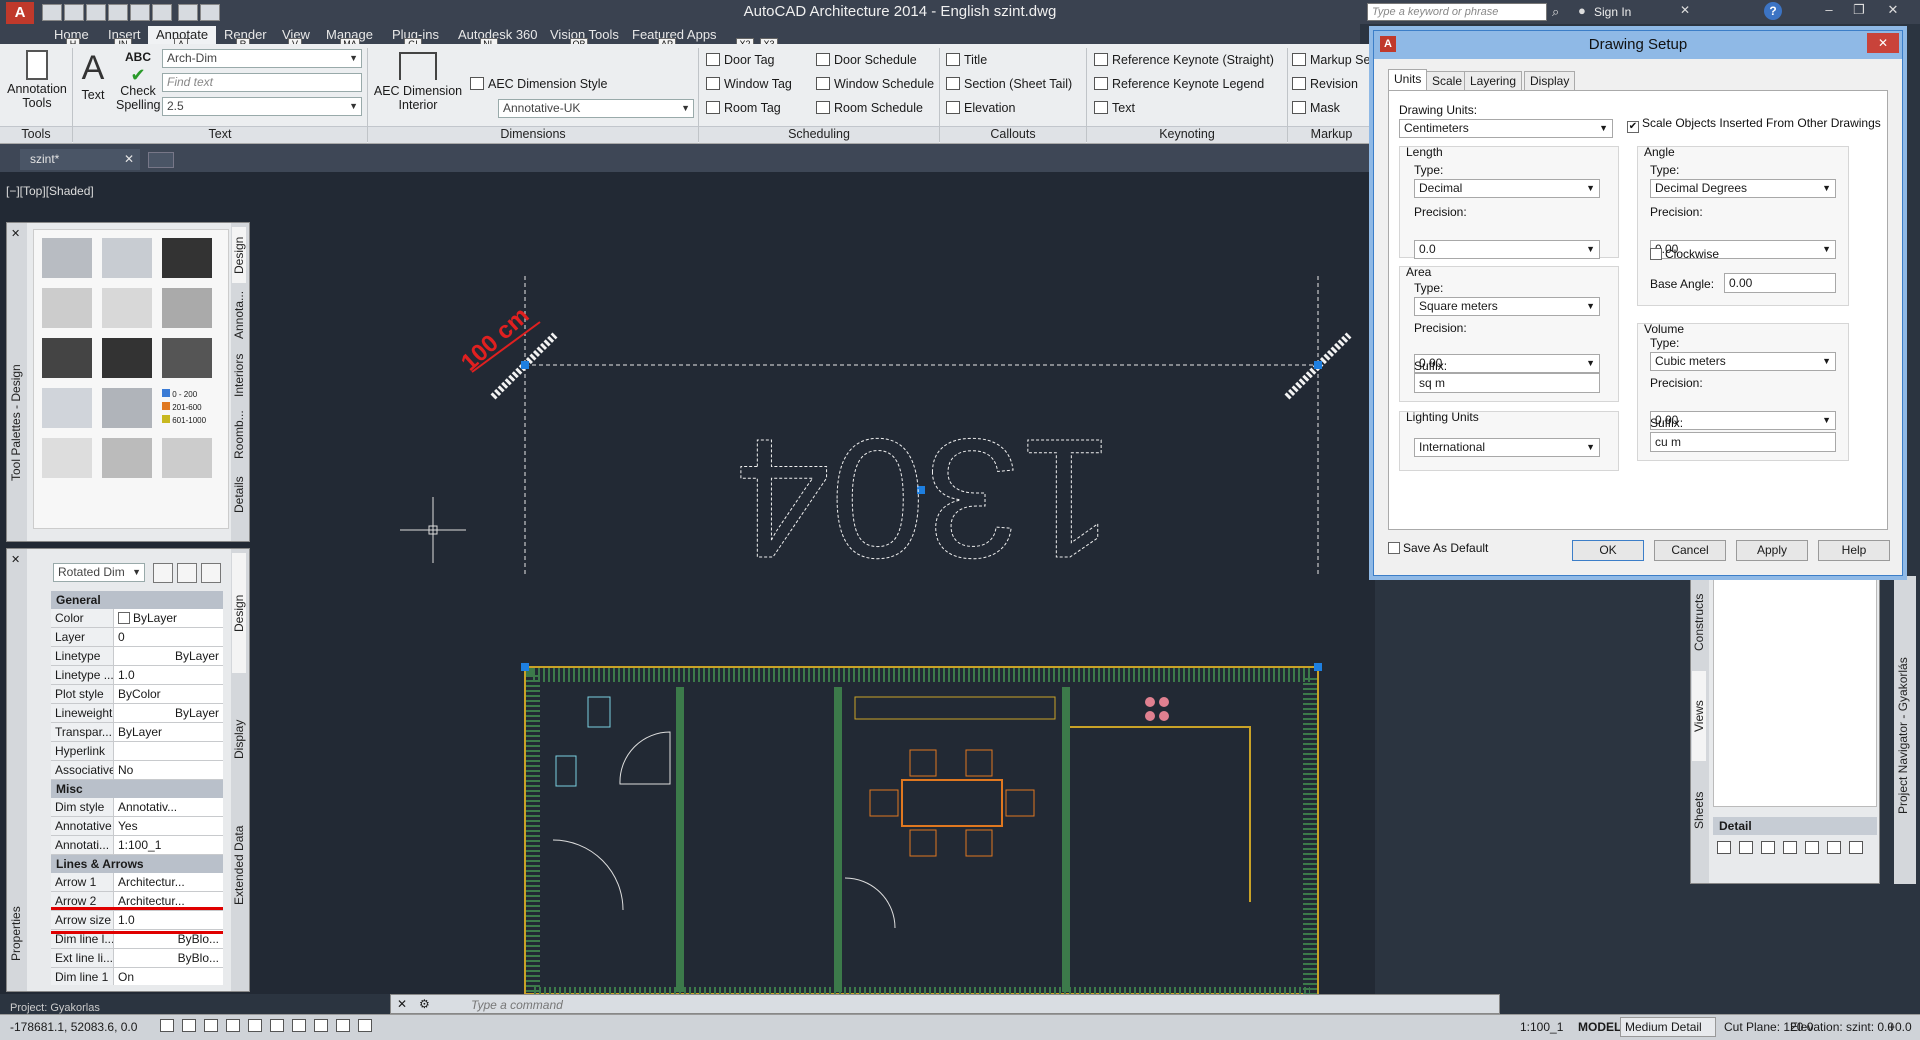 This screenshot has width=1920, height=1040. I want to click on coordinates-readout: -178681.1, 52083.6, 0.0, so click(73, 1027).